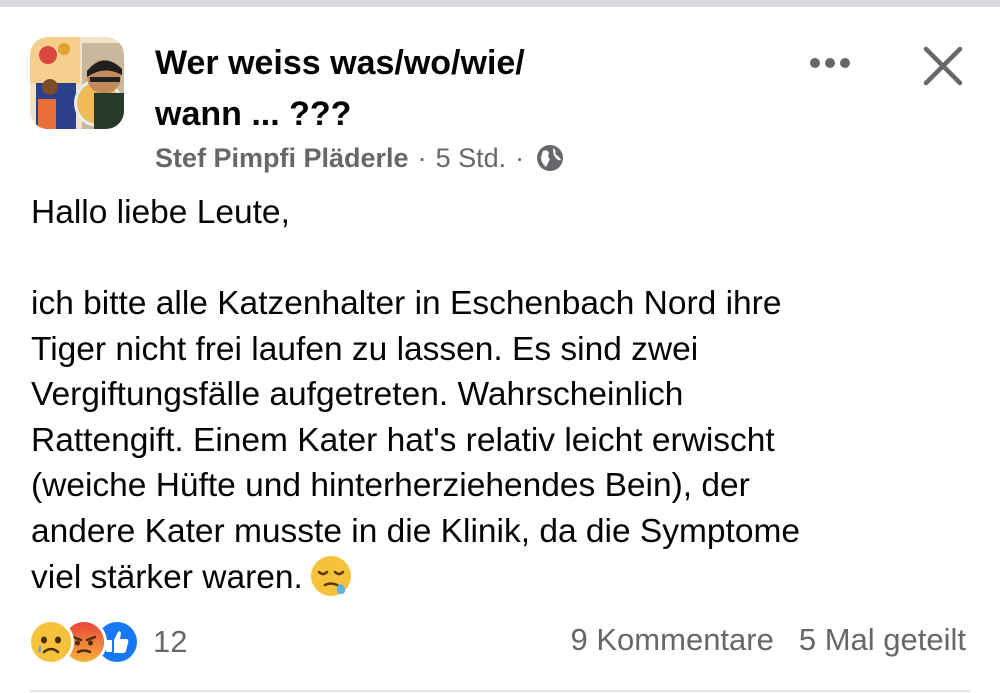  I want to click on comments-count-link: 9 Kommentare, so click(672, 640).